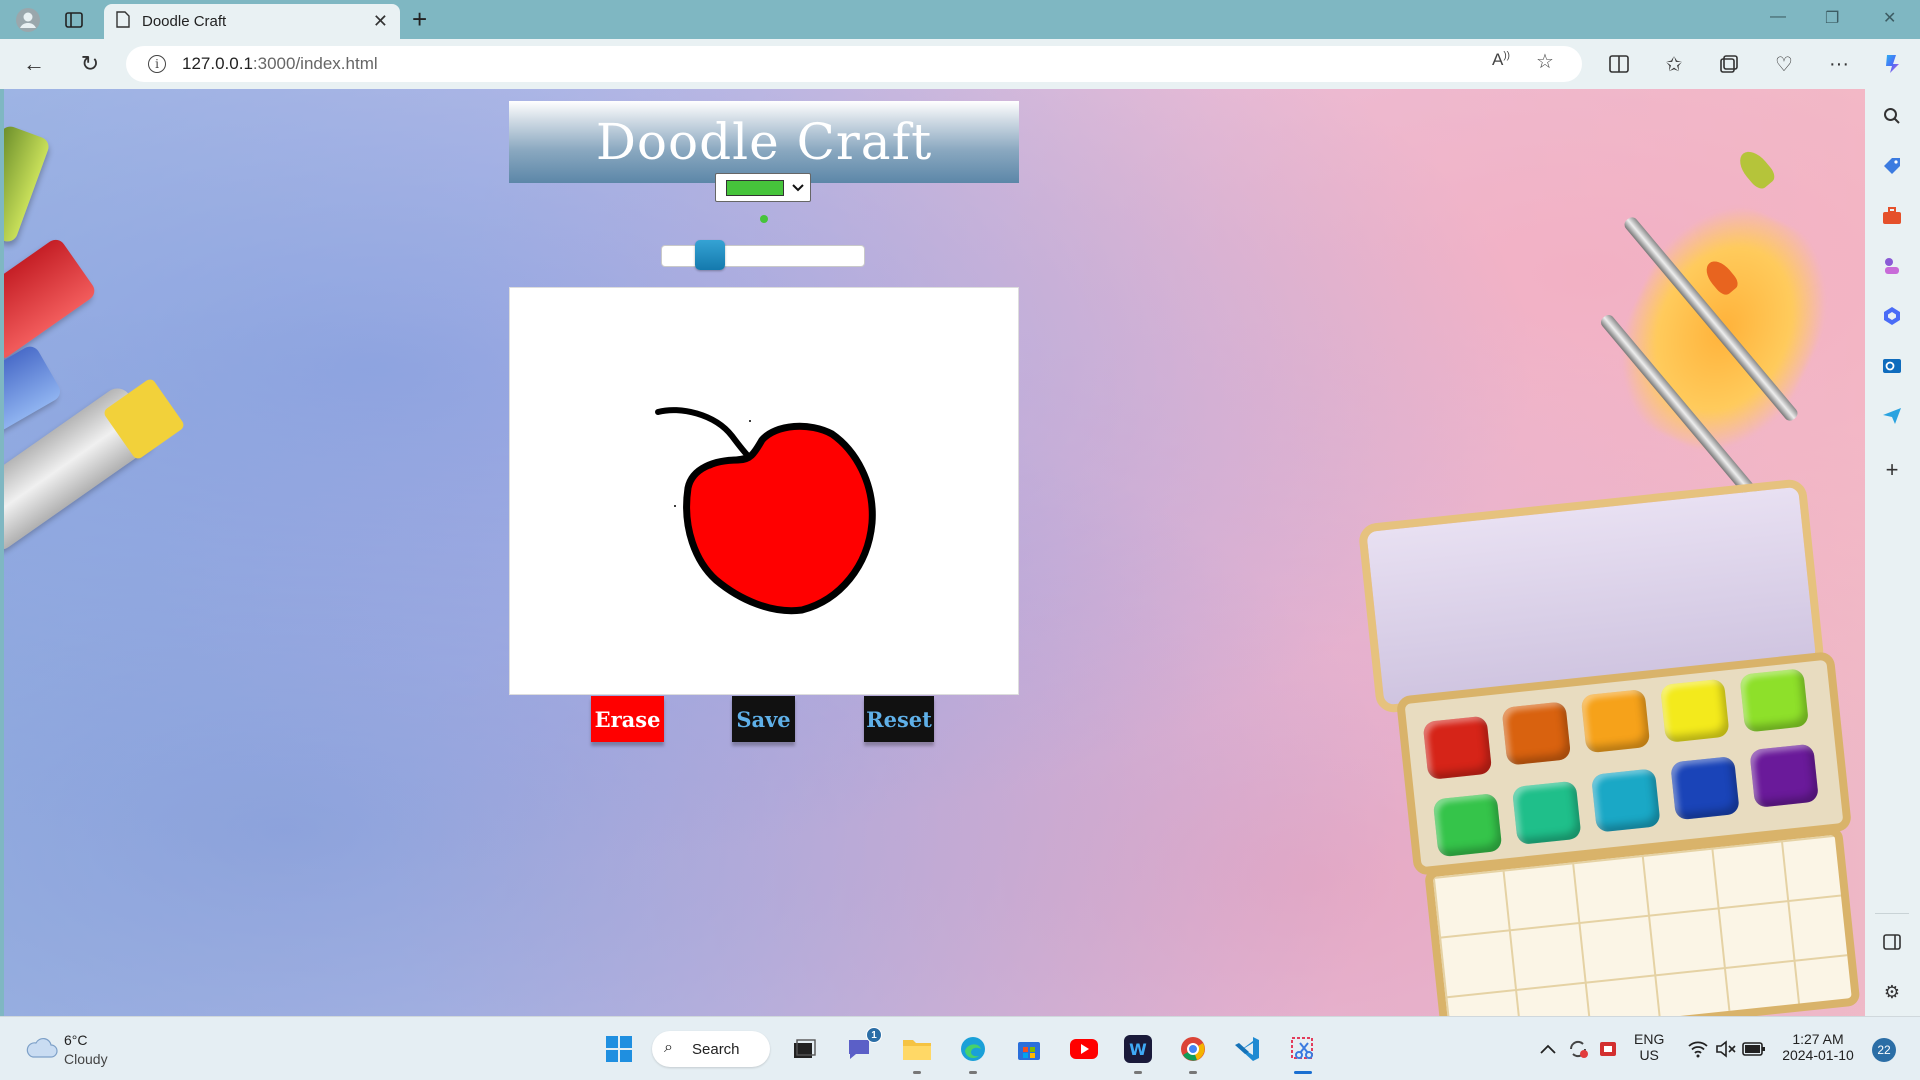  I want to click on collections-icon, so click(1729, 64).